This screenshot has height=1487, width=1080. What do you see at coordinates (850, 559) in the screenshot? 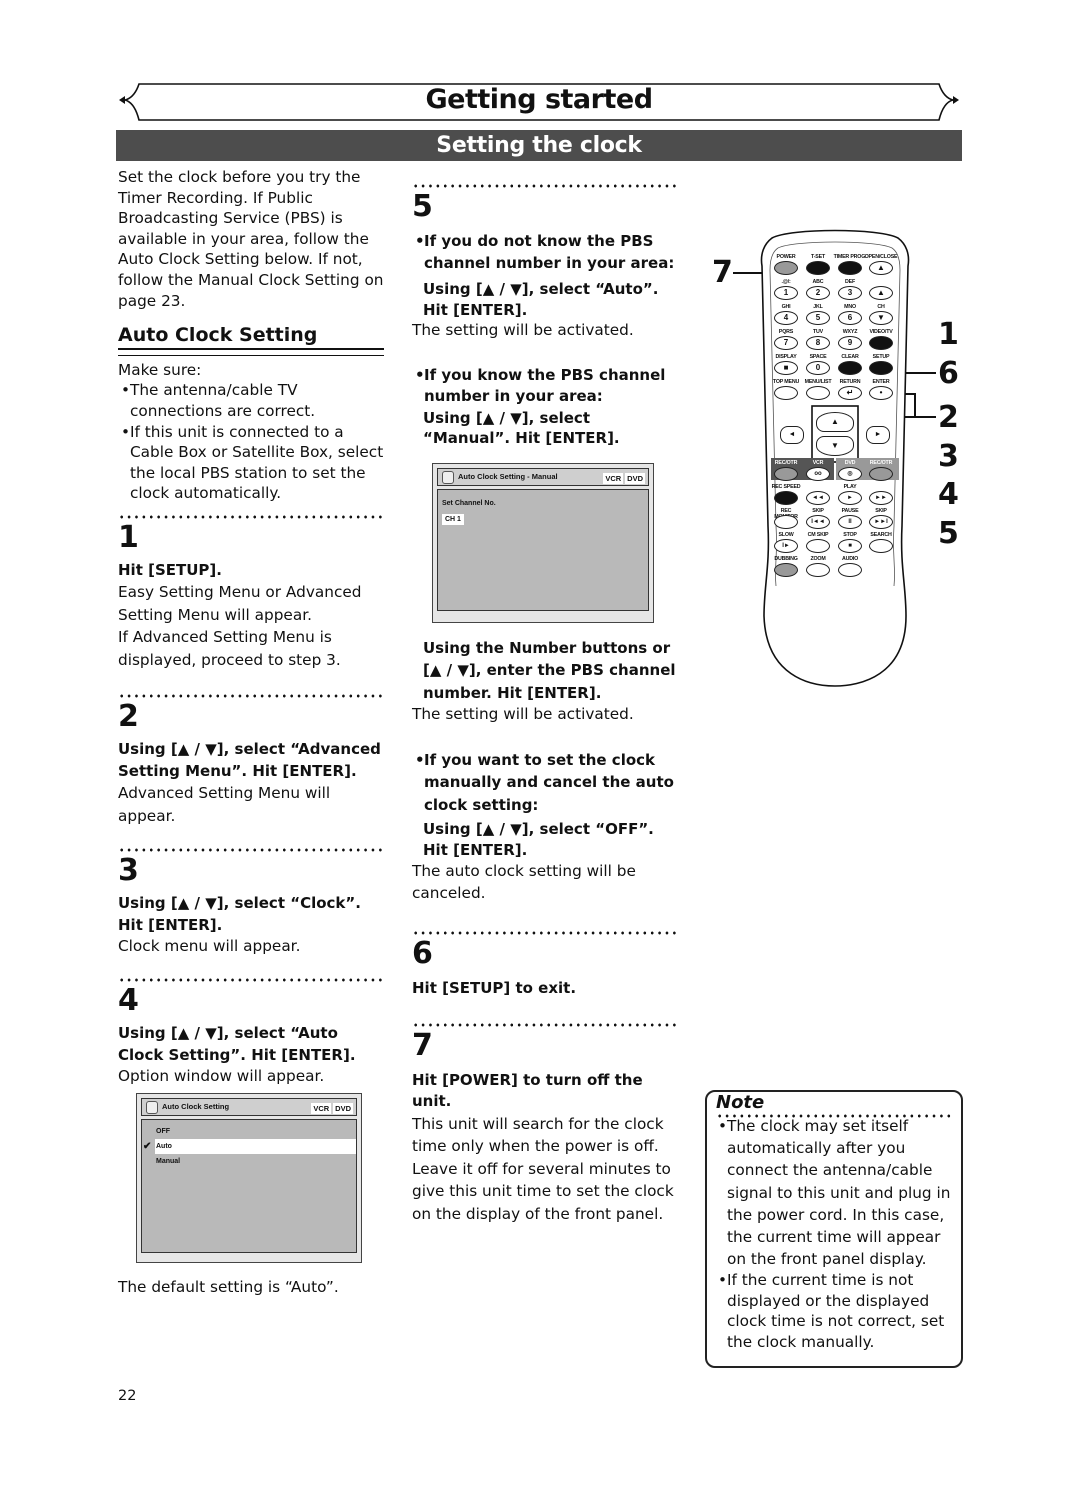
I see `remote-key-label: AUDIO` at bounding box center [850, 559].